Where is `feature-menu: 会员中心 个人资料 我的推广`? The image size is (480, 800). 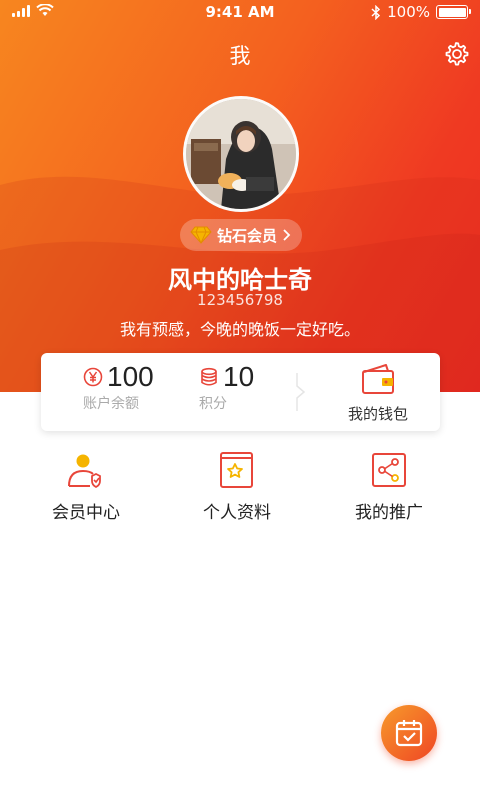
feature-menu: 会员中心 个人资料 我的推广 is located at coordinates (240, 490).